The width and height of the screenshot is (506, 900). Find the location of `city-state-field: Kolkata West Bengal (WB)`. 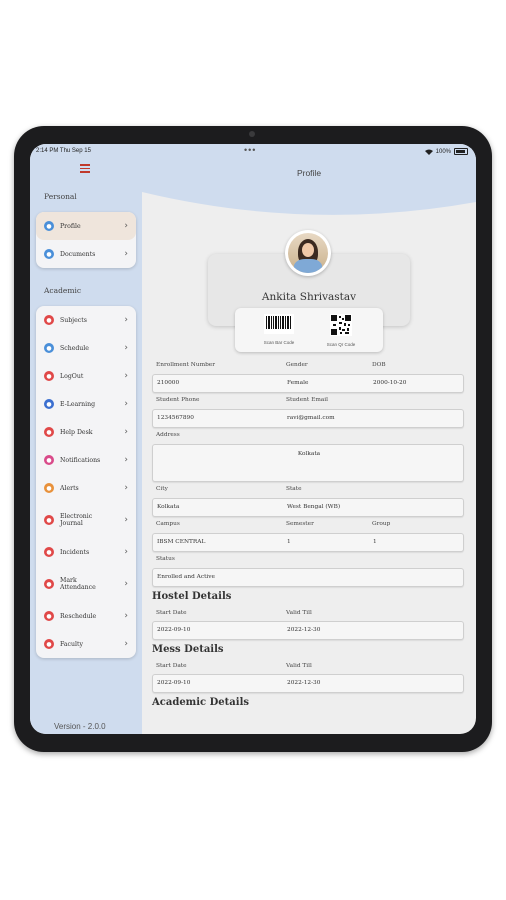

city-state-field: Kolkata West Bengal (WB) is located at coordinates (308, 507).